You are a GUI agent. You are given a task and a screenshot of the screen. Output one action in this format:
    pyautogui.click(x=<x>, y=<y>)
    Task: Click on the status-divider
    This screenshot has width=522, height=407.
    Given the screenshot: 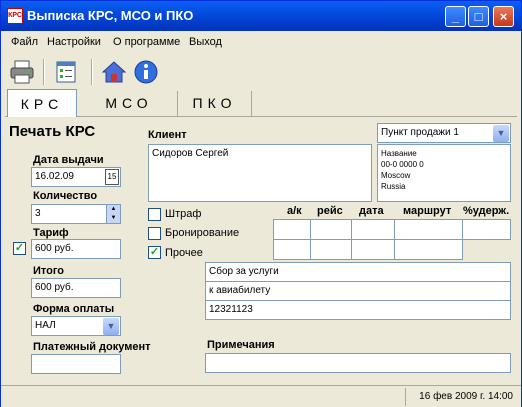 What is the action you would take?
    pyautogui.click(x=405, y=397)
    